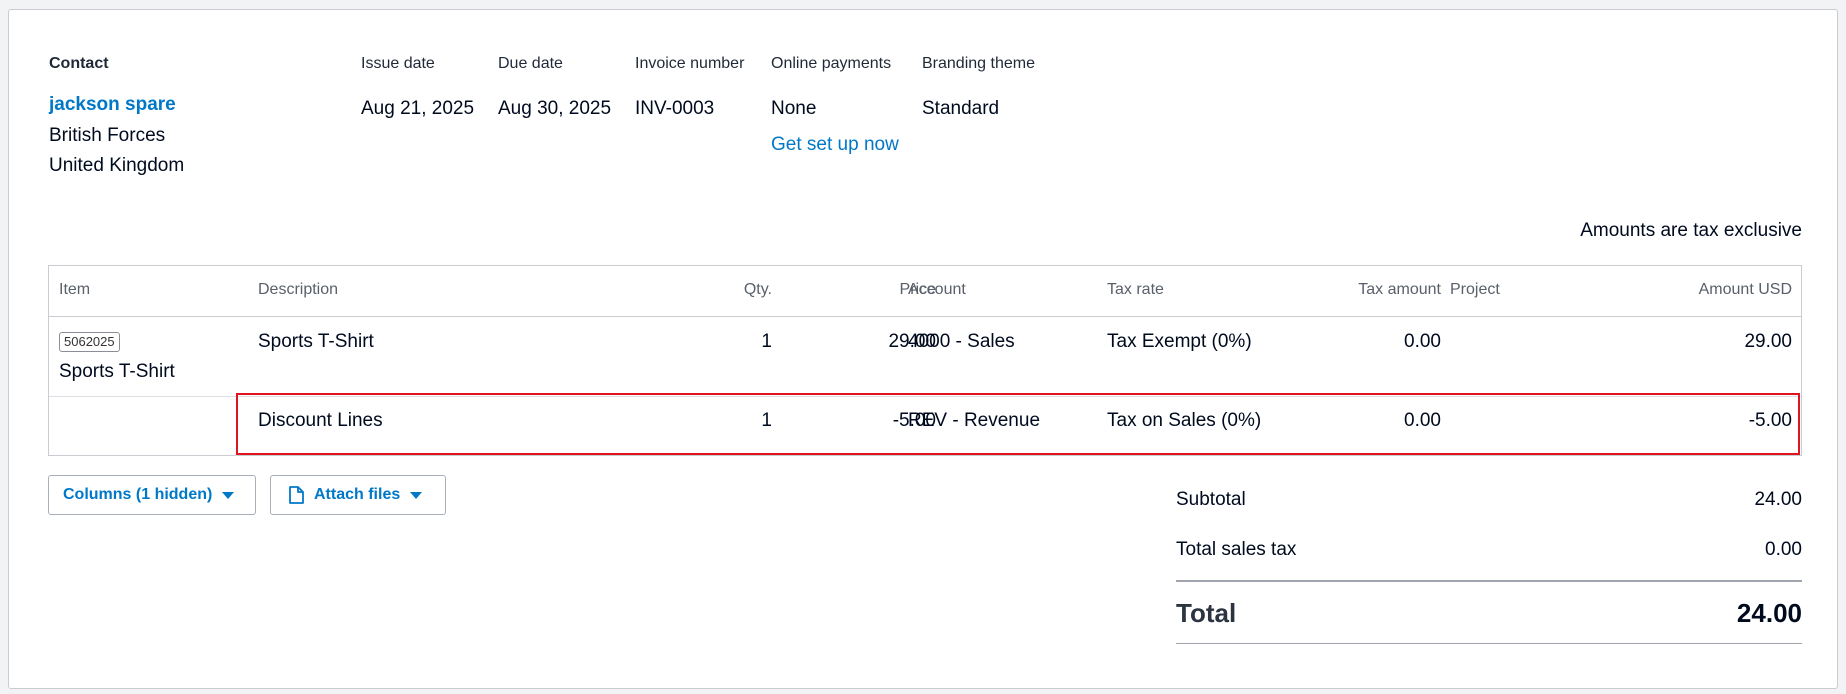 The image size is (1846, 694). Describe the element at coordinates (1135, 289) in the screenshot. I see `column-header-tax-rate: Tax rate` at that location.